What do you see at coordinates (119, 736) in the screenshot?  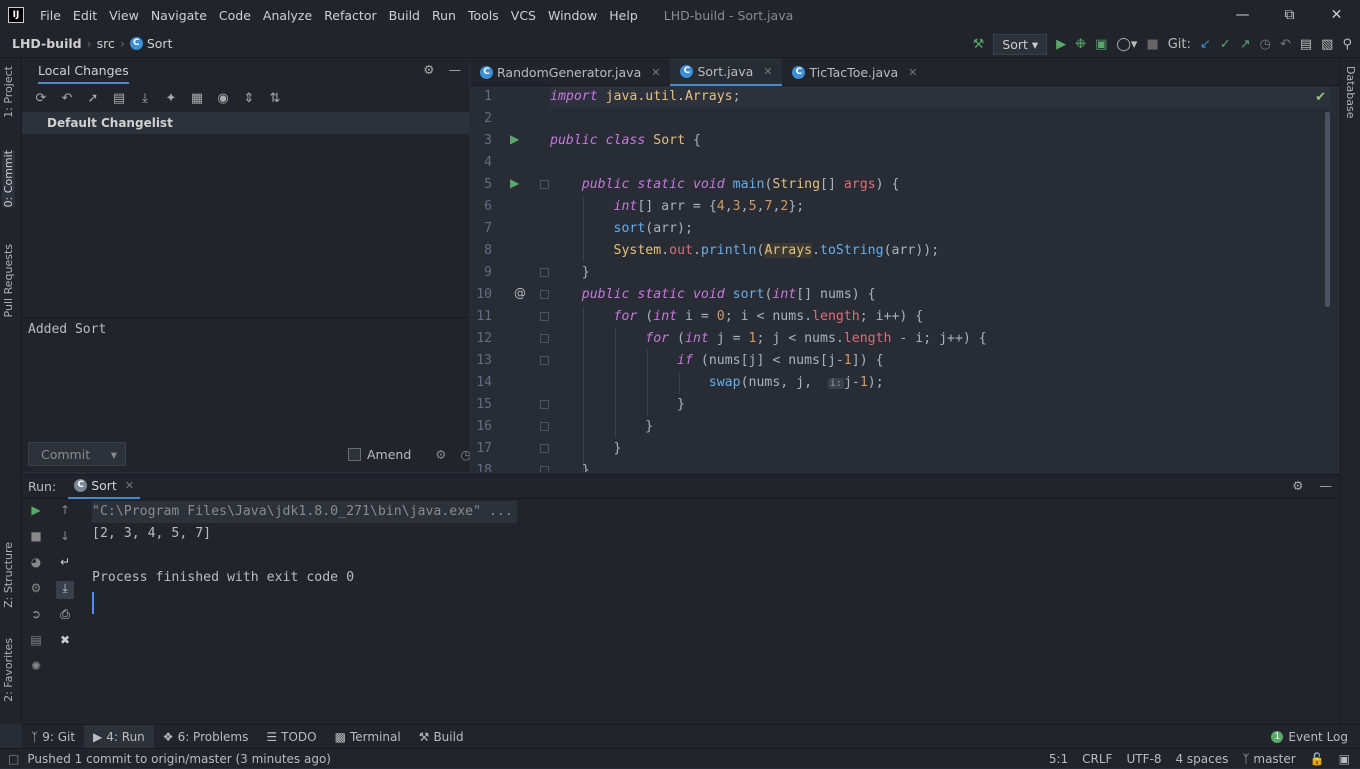 I see `tab-run: ▶ 4: Run` at bounding box center [119, 736].